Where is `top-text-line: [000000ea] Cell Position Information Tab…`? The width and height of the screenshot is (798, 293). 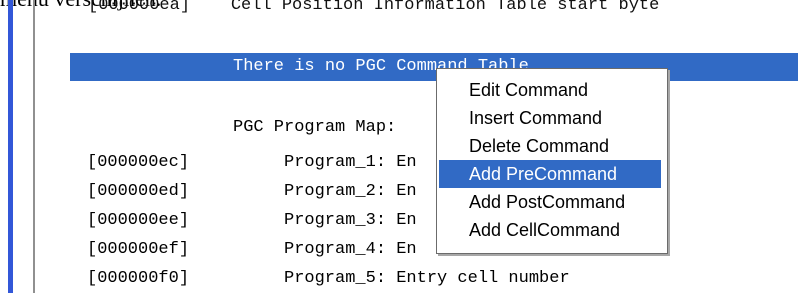 top-text-line: [000000ea] Cell Position Information Tab… is located at coordinates (374, 7).